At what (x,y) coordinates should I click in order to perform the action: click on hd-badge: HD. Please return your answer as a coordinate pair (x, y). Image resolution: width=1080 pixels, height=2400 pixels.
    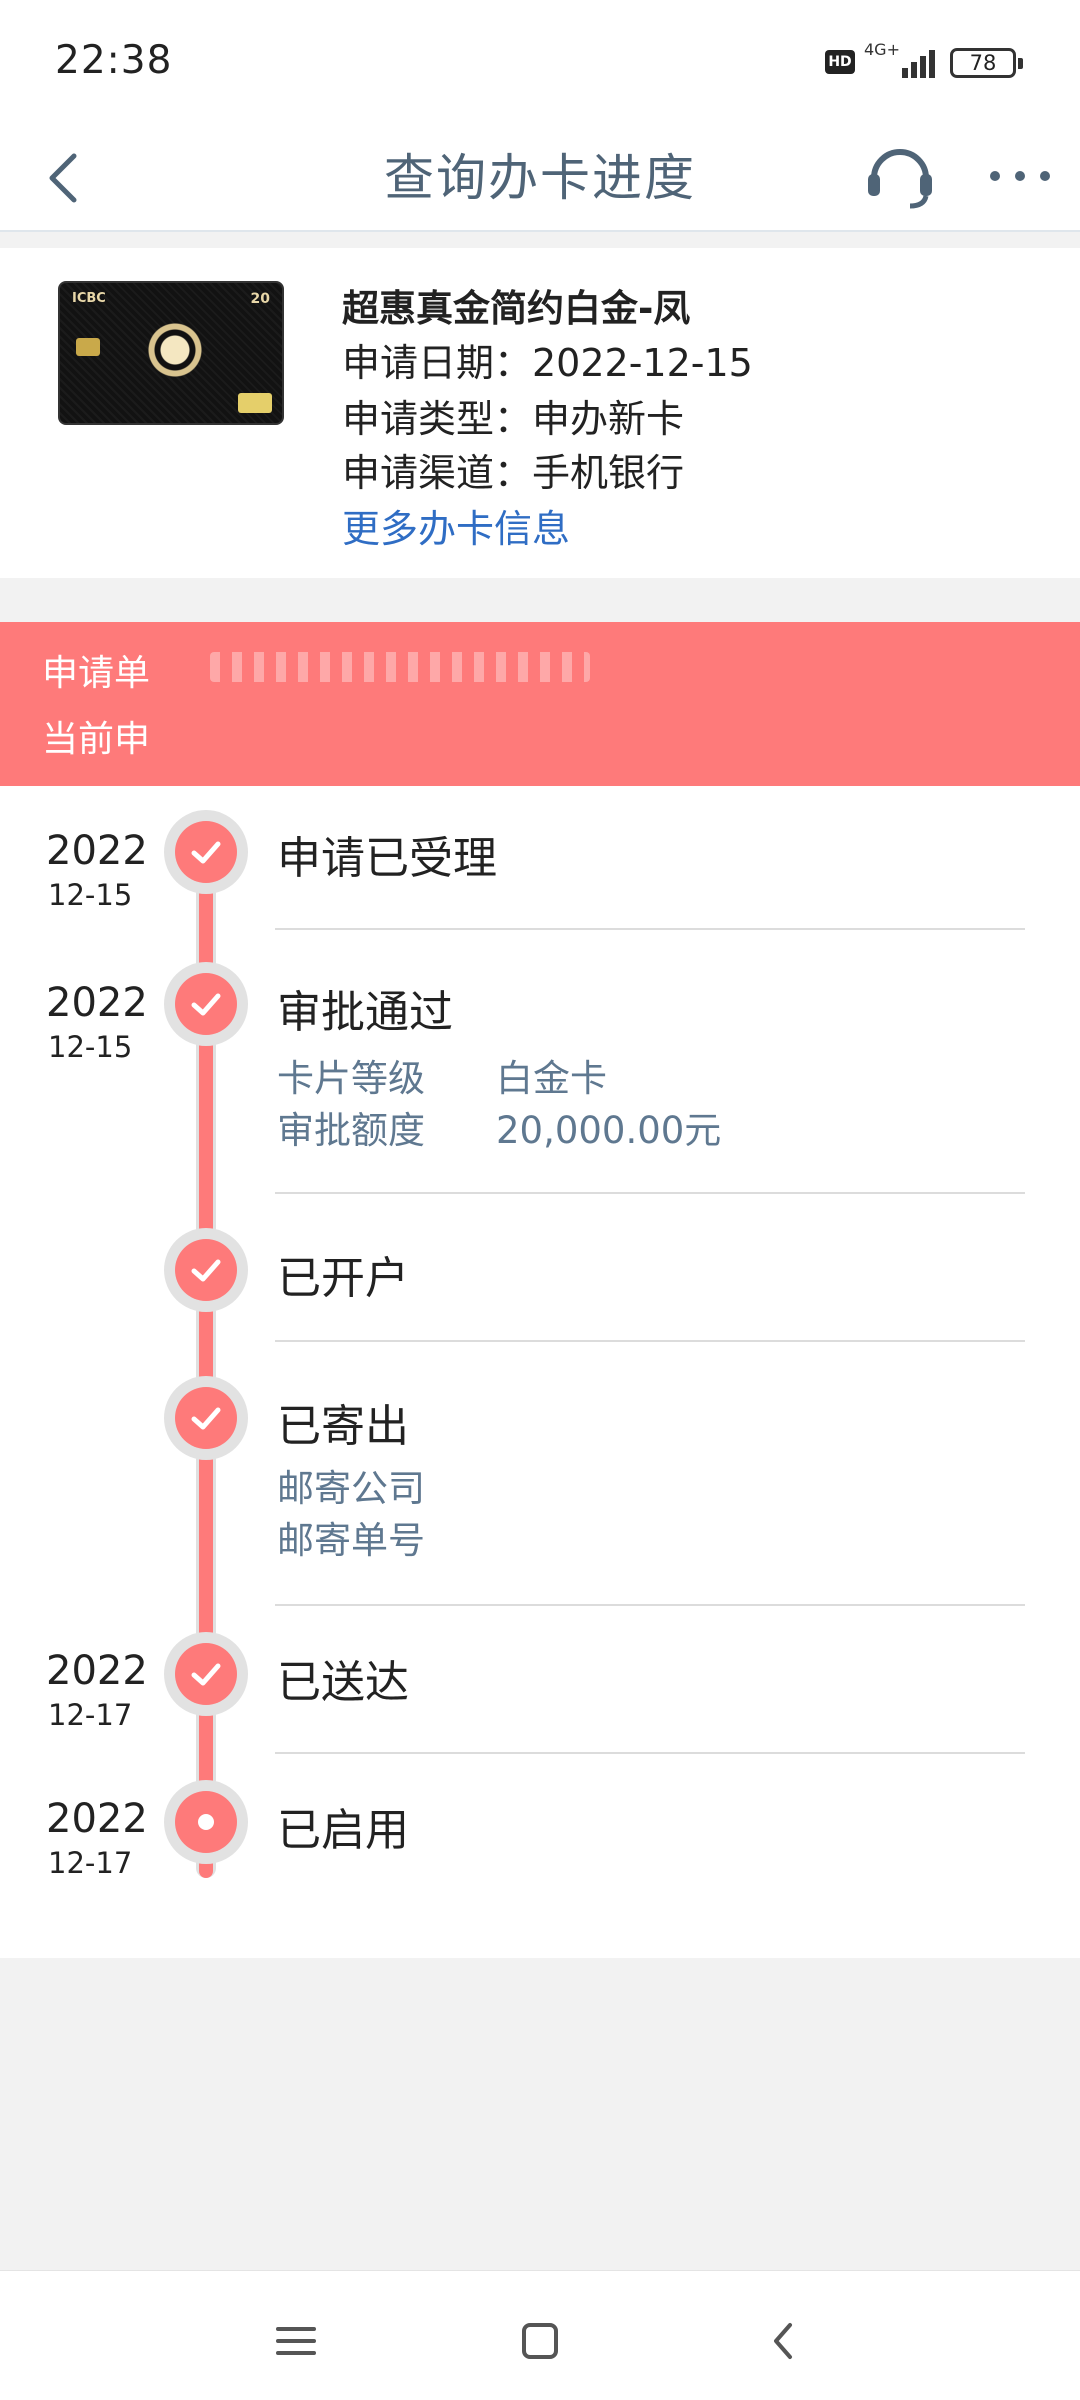
    Looking at the image, I should click on (840, 62).